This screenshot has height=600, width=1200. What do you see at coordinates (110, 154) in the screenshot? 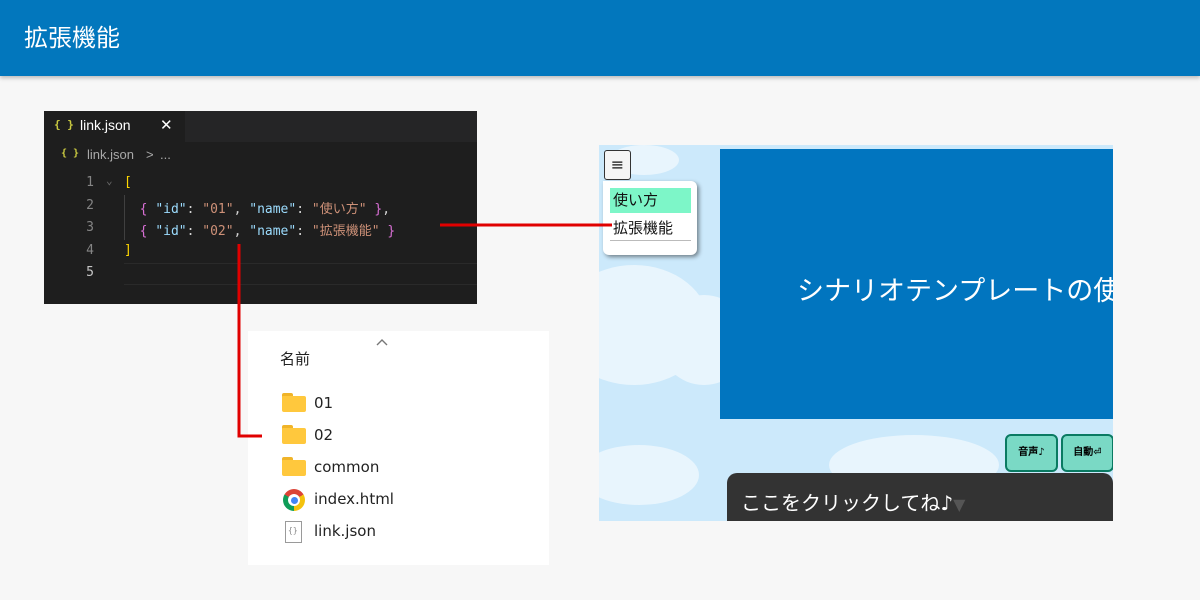
I see `breadcrumb-file: link.json` at bounding box center [110, 154].